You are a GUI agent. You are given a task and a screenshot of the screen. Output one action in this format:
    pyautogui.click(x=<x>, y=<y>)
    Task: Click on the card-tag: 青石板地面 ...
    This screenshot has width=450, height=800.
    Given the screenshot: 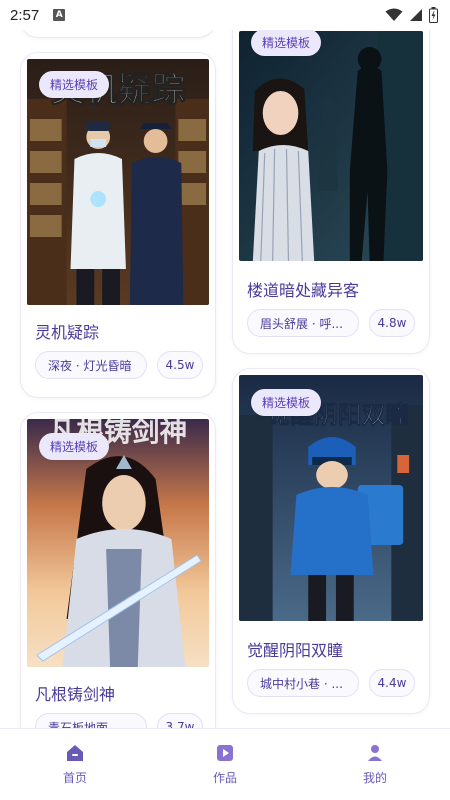 What is the action you would take?
    pyautogui.click(x=91, y=720)
    